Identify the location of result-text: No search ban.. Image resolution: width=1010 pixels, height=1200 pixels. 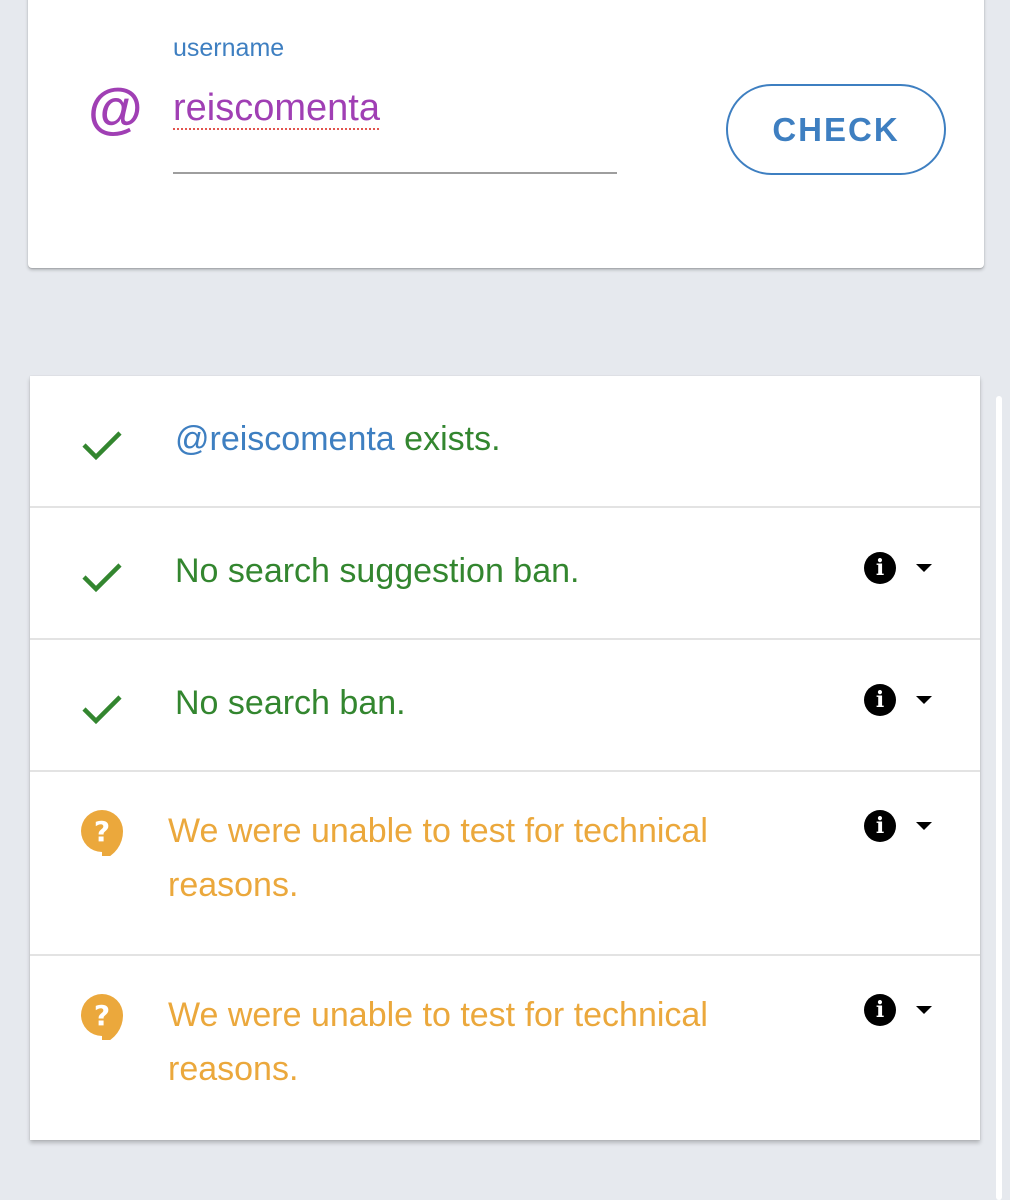
(290, 703).